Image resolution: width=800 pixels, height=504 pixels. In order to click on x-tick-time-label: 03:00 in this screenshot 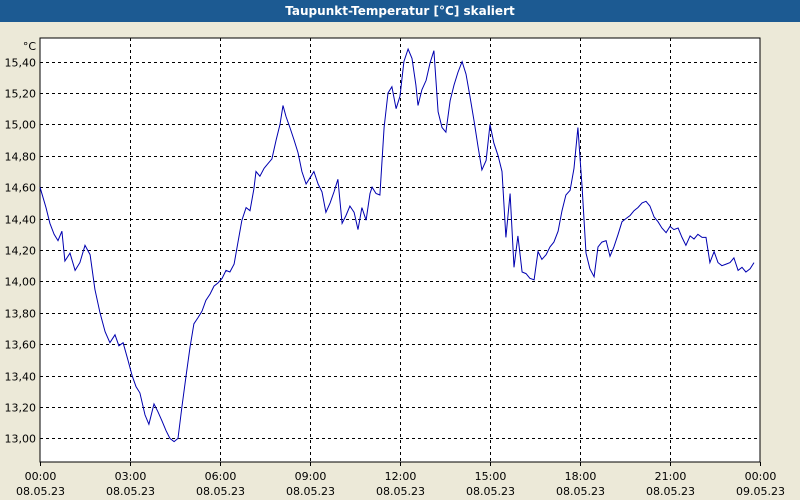, I will do `click(131, 476)`.